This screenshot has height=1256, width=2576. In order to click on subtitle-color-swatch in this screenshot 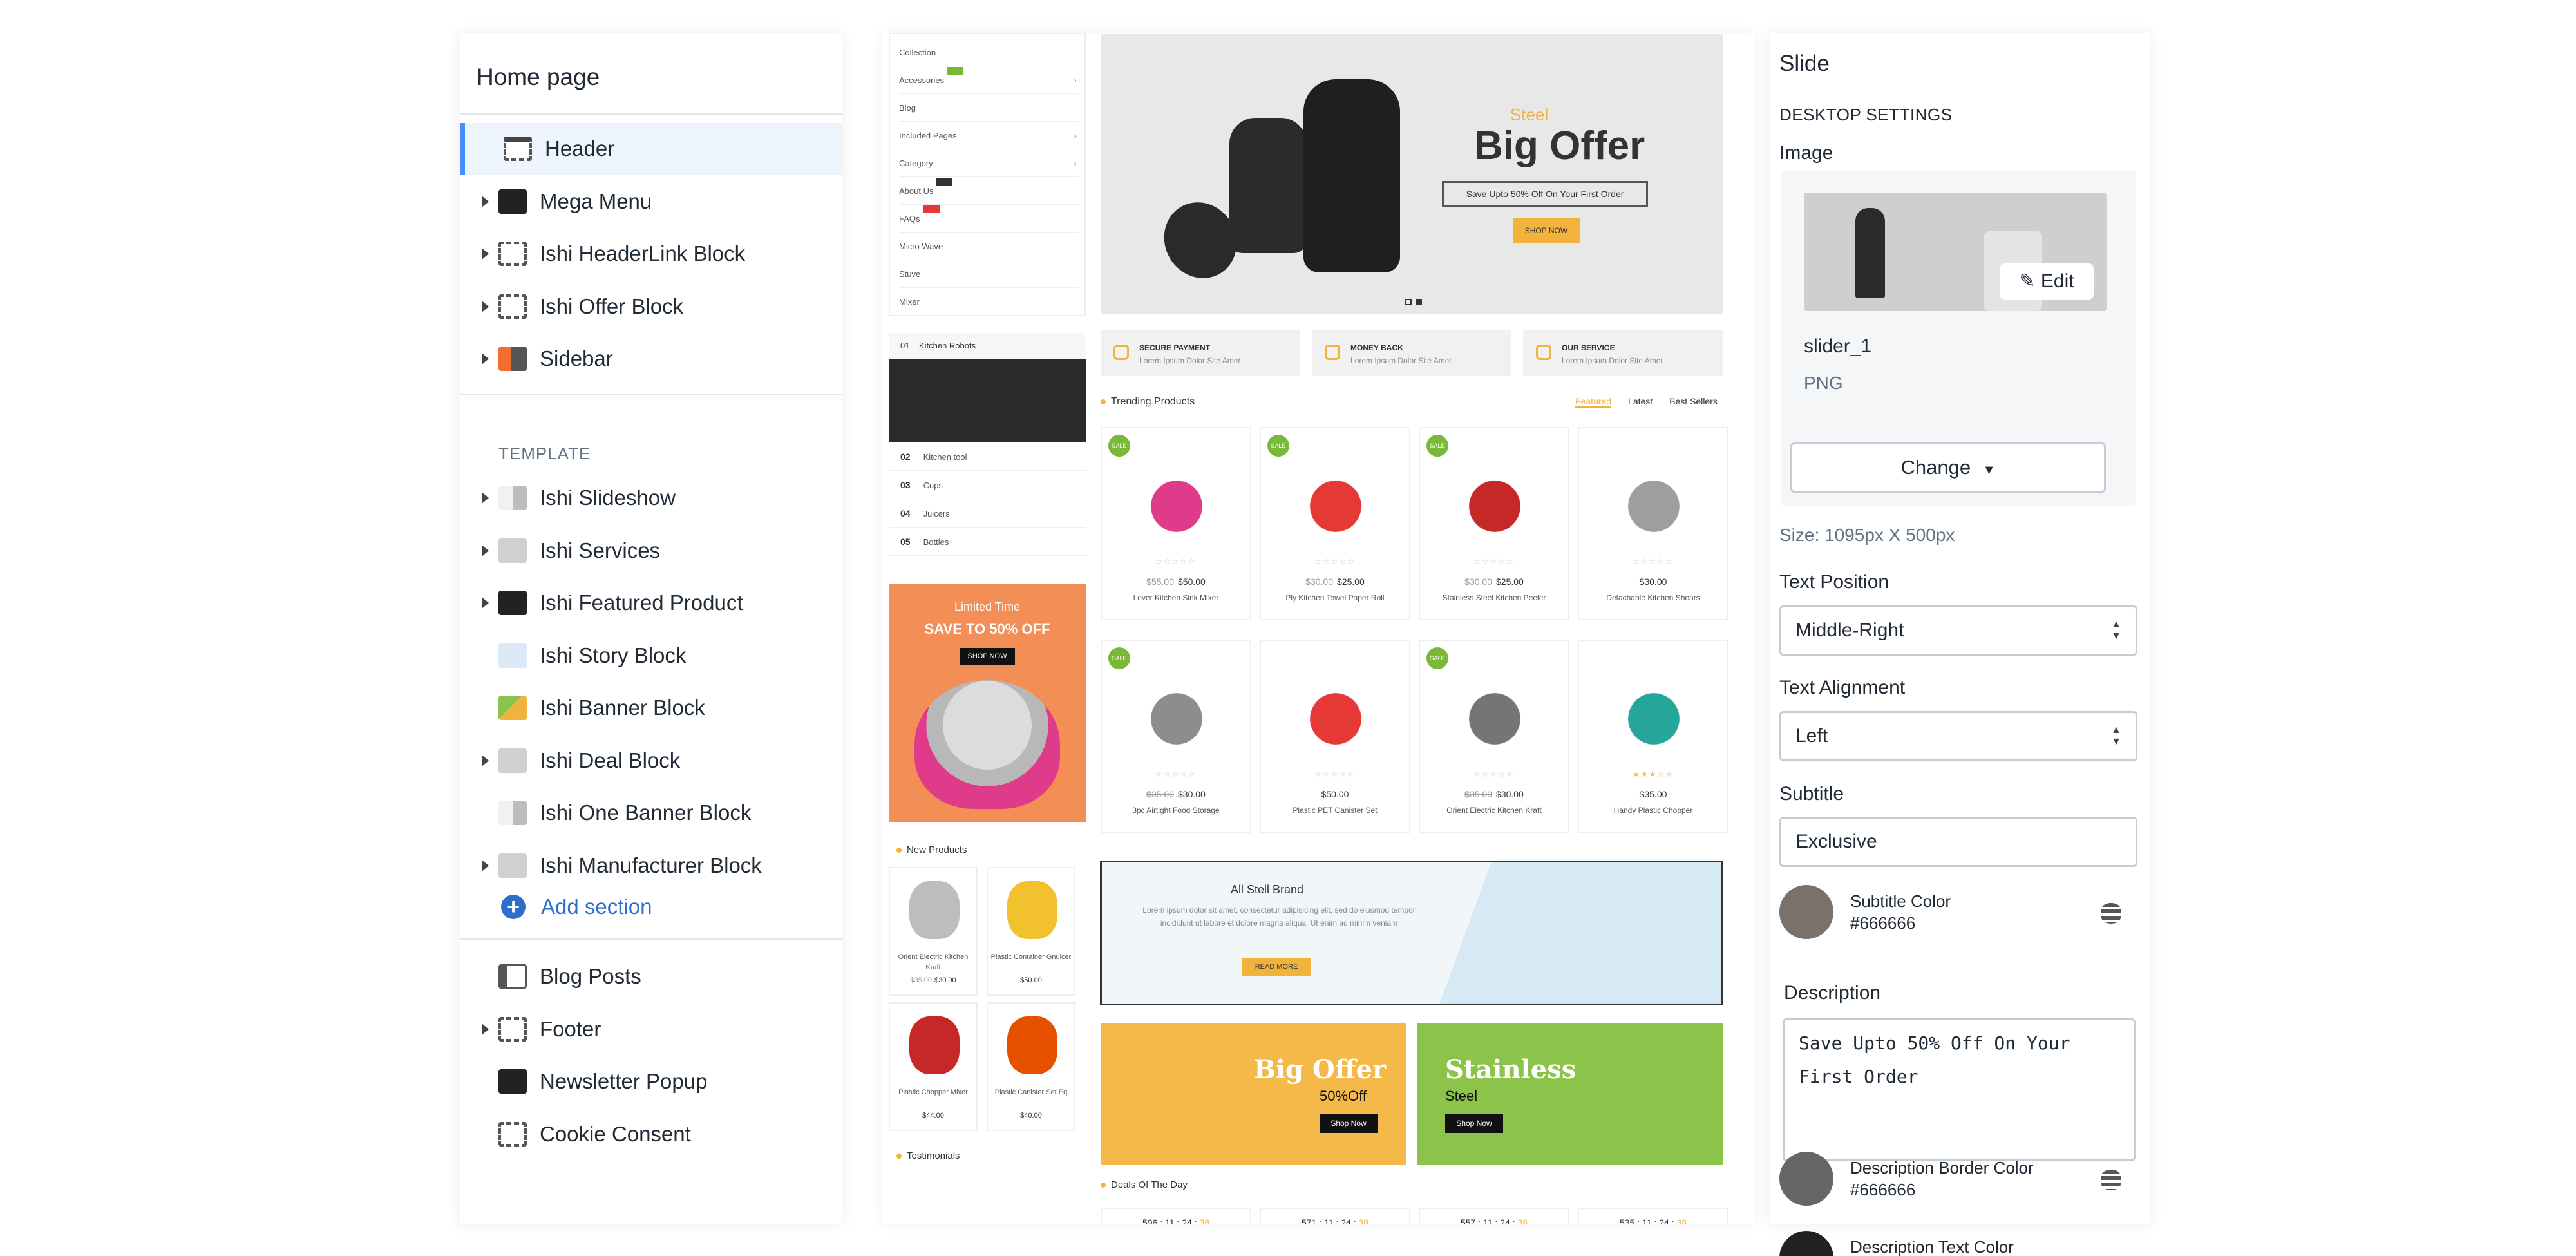, I will do `click(1806, 912)`.